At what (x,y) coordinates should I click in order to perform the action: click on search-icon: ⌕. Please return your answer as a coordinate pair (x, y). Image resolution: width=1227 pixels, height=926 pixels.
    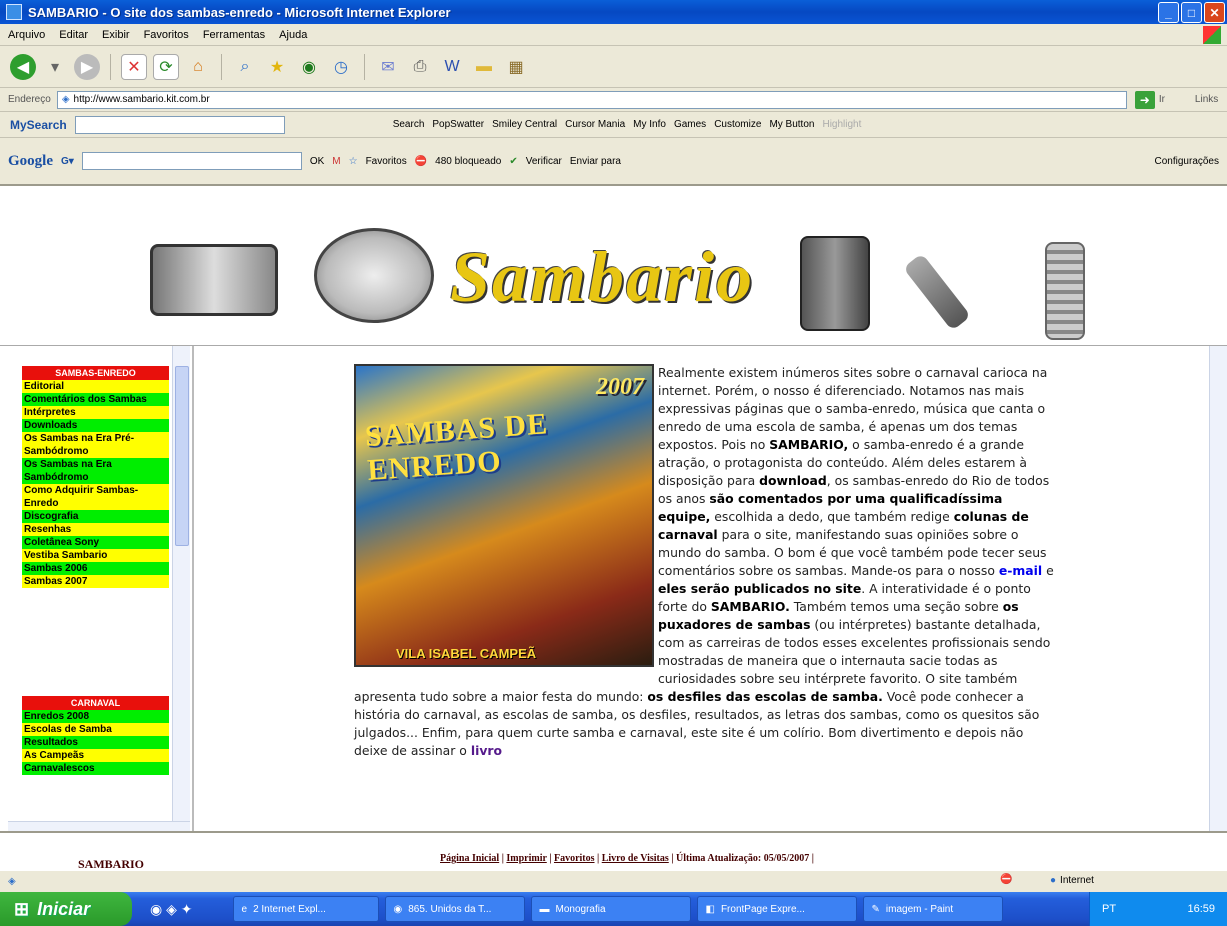
    Looking at the image, I should click on (245, 67).